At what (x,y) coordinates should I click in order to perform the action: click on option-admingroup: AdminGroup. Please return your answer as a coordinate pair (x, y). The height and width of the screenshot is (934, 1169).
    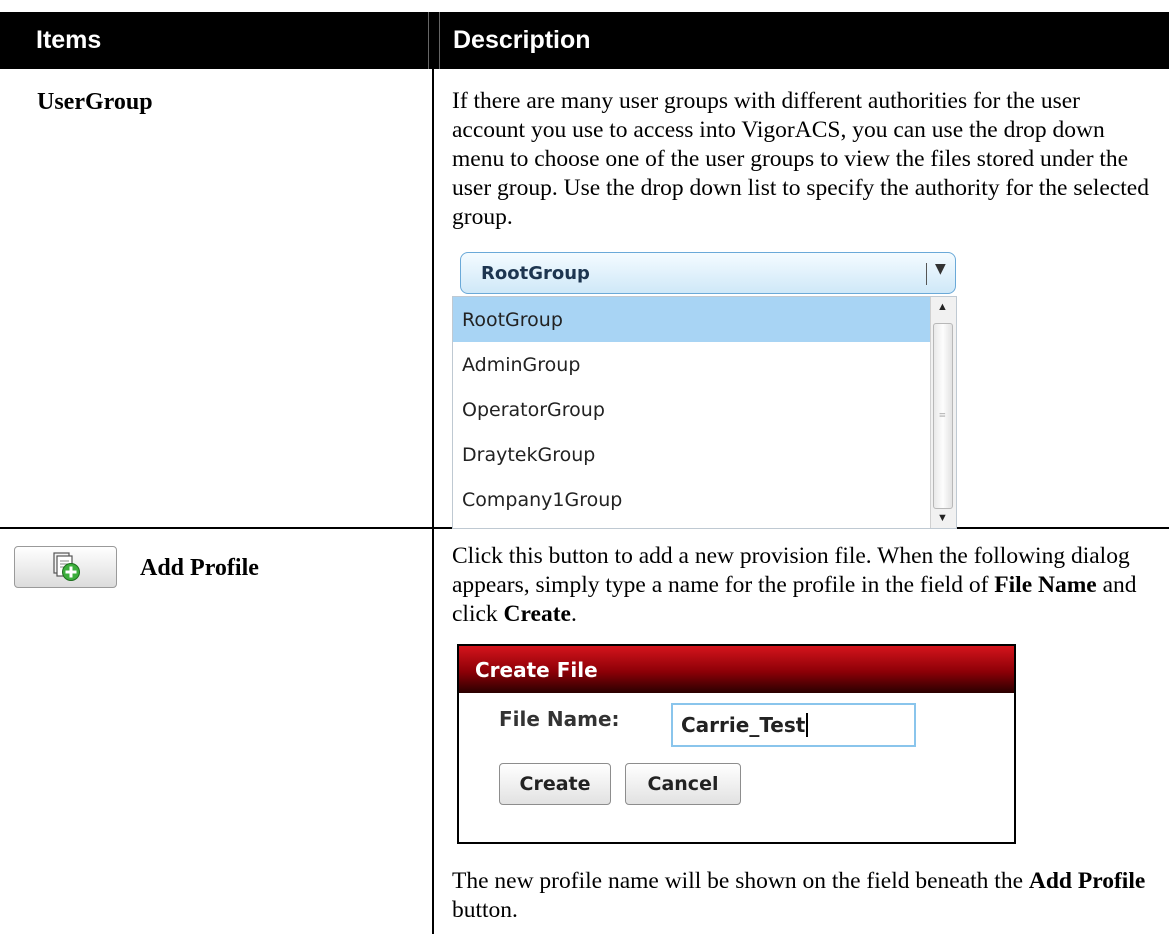
    Looking at the image, I should click on (693, 364).